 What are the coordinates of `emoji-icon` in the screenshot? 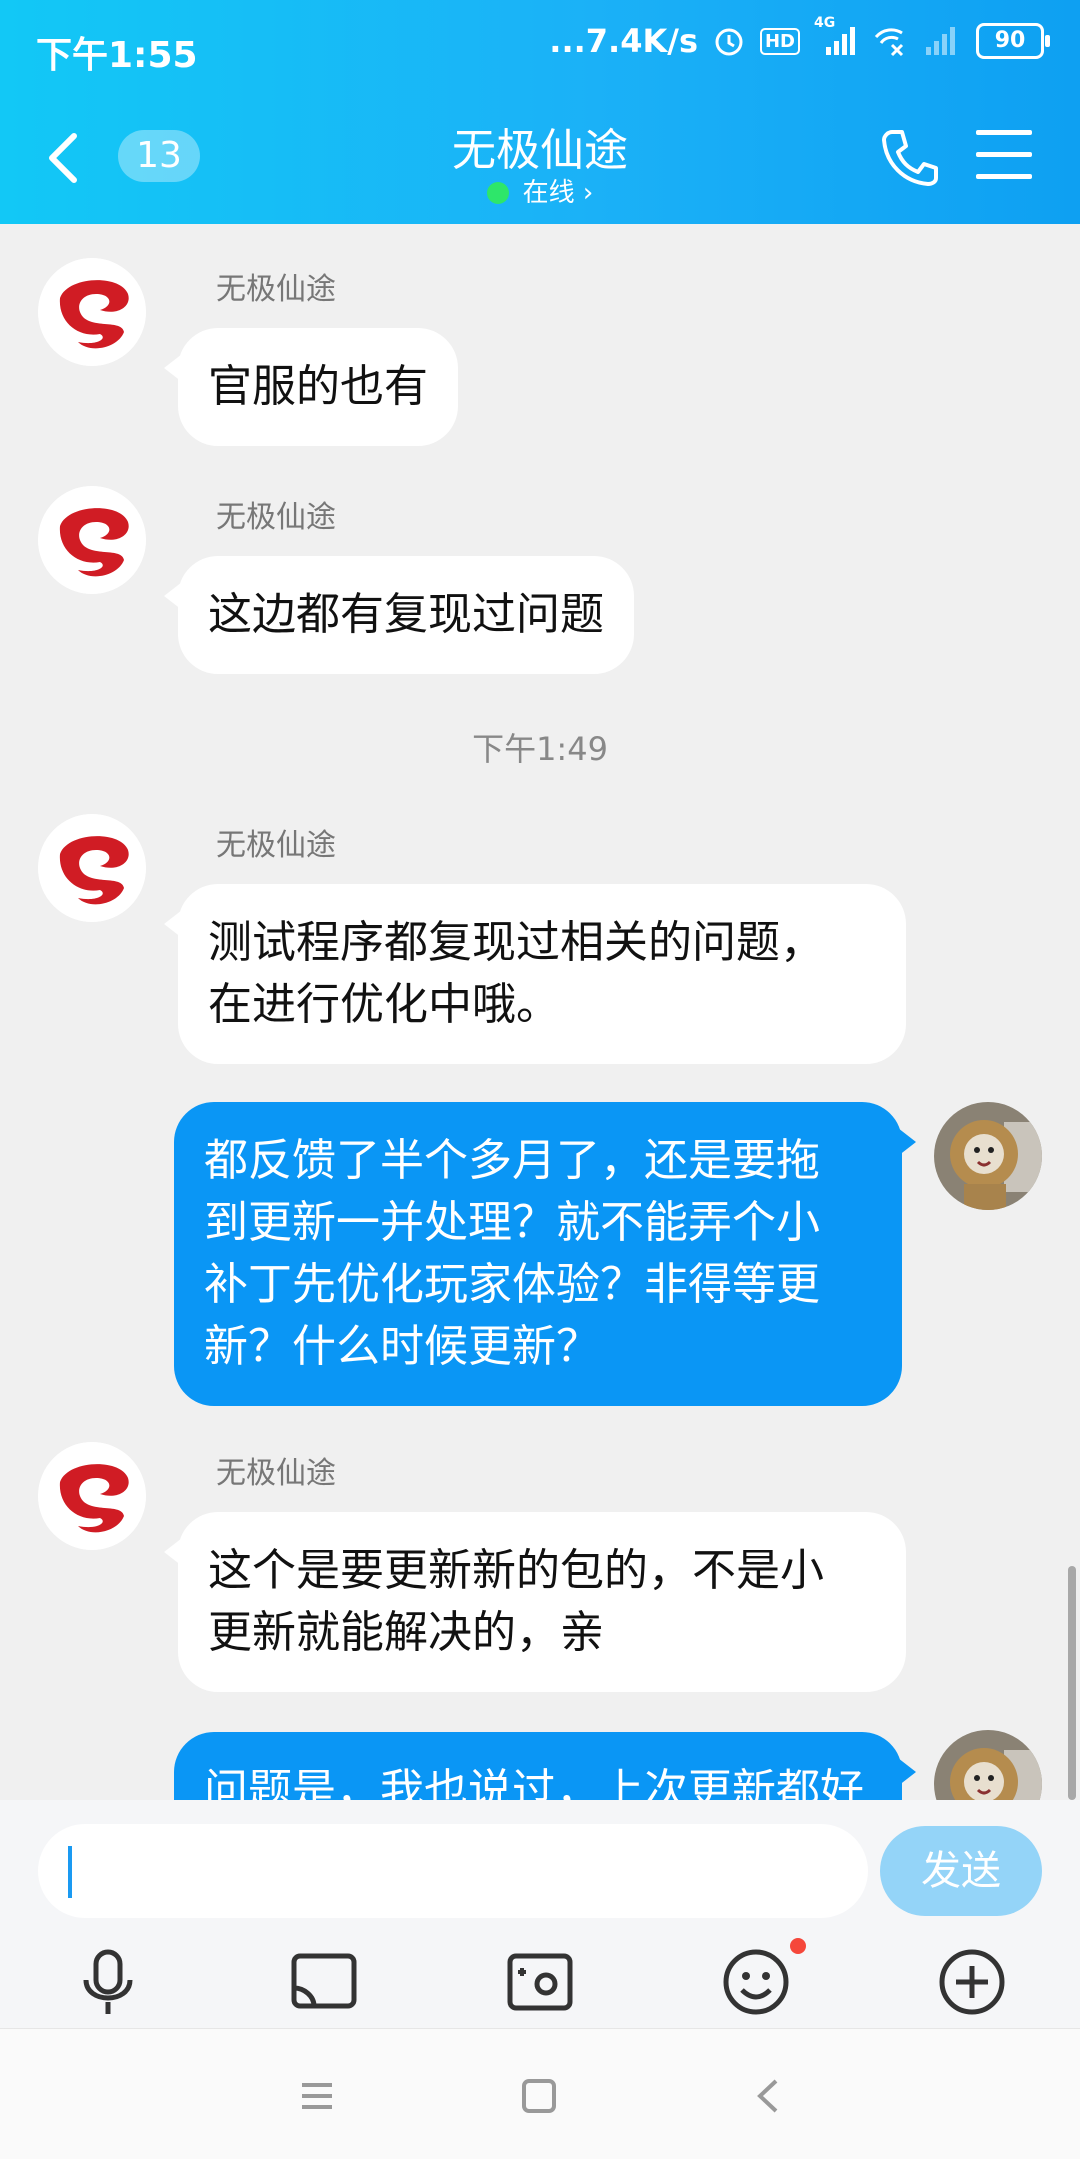 It's located at (756, 1982).